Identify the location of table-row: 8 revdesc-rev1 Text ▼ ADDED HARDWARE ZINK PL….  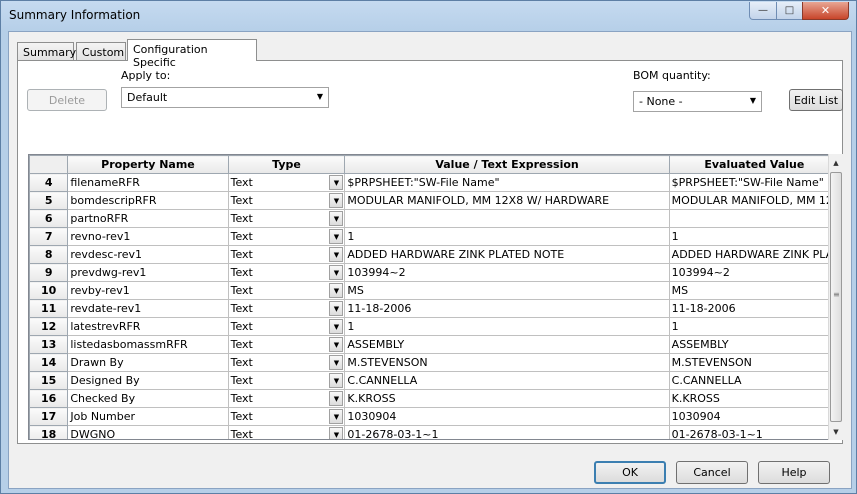
(434, 254).